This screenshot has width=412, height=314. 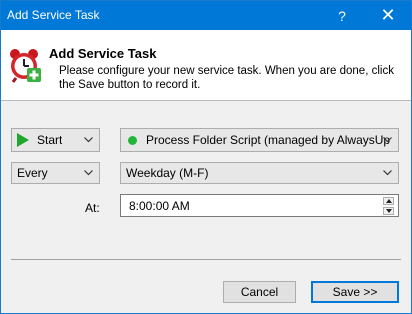 I want to click on schedule-value: Weekday (M-F), so click(x=167, y=173).